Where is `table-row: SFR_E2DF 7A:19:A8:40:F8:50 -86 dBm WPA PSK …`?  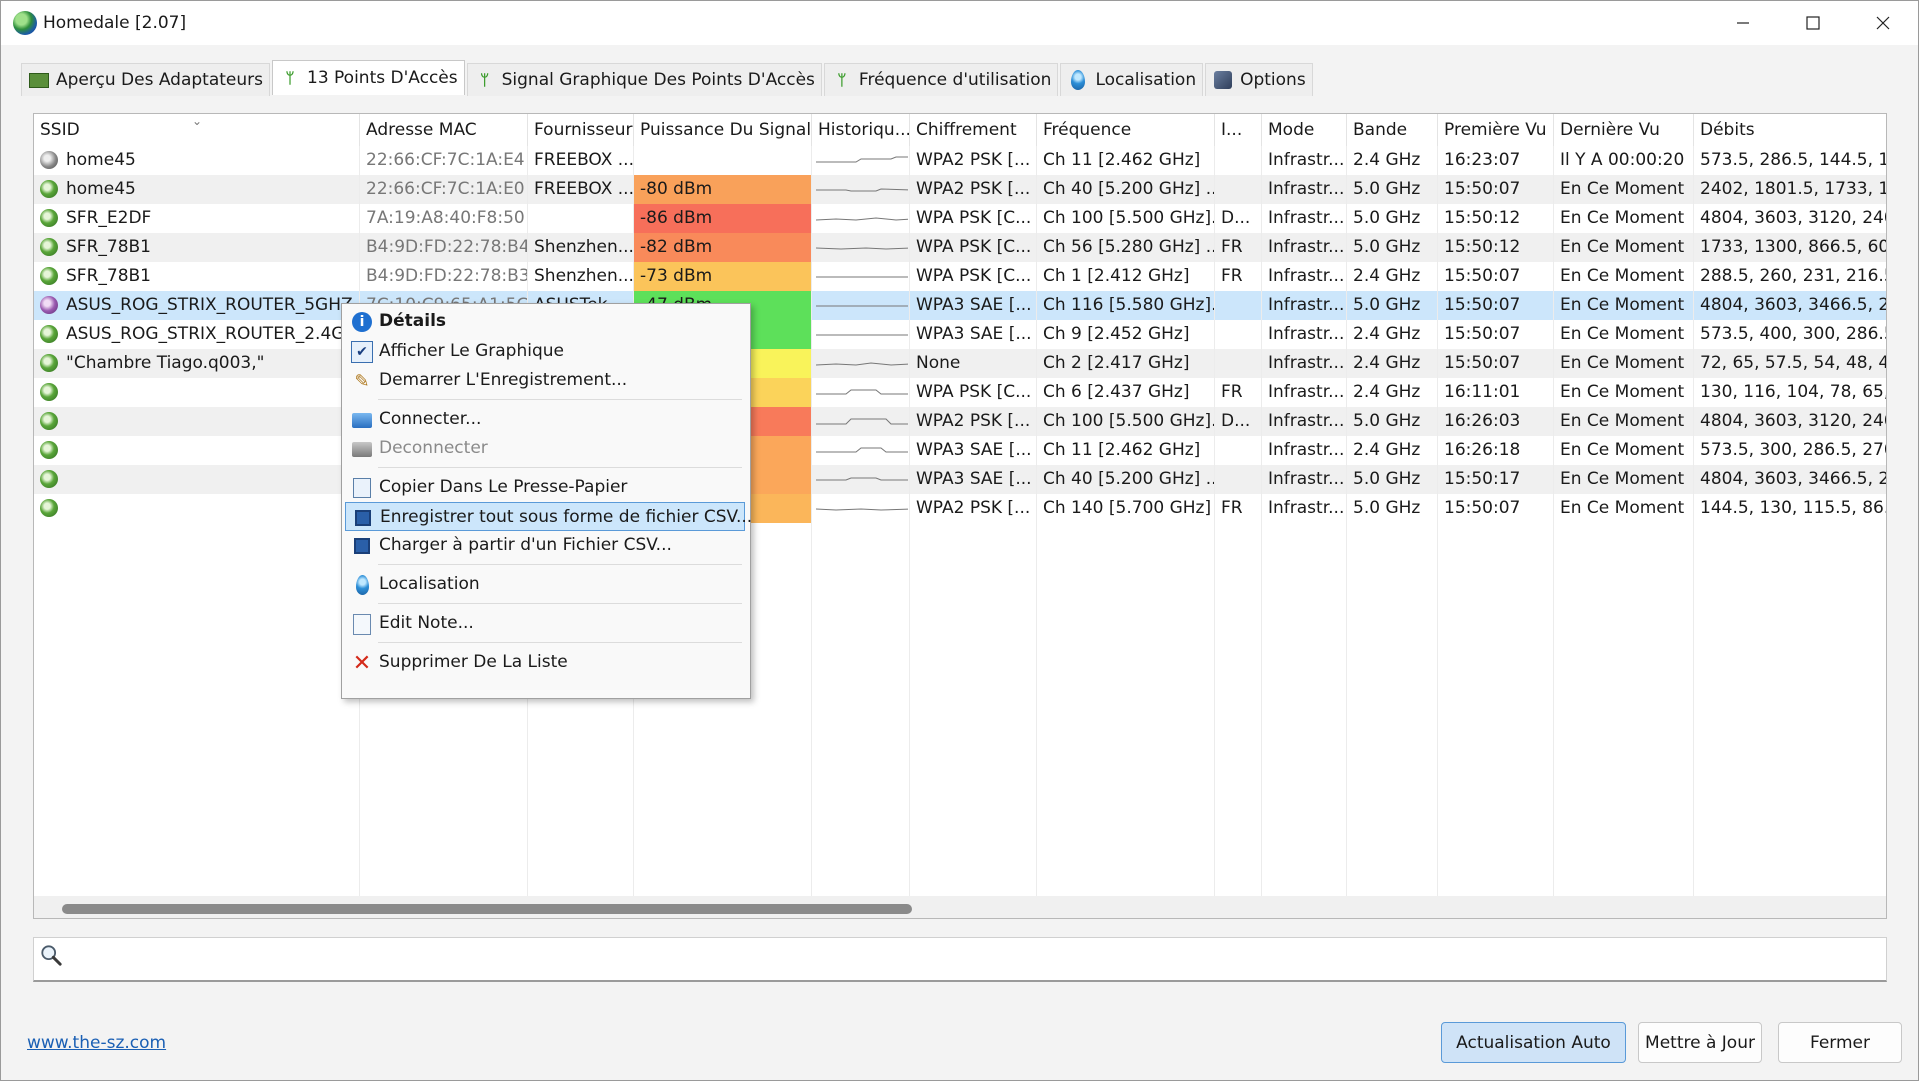 table-row: SFR_E2DF 7A:19:A8:40:F8:50 -86 dBm WPA PSK … is located at coordinates (960, 218).